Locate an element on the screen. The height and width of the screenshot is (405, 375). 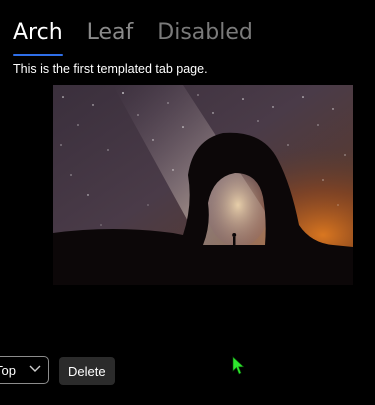
tab-leaf: Leaf is located at coordinates (110, 37).